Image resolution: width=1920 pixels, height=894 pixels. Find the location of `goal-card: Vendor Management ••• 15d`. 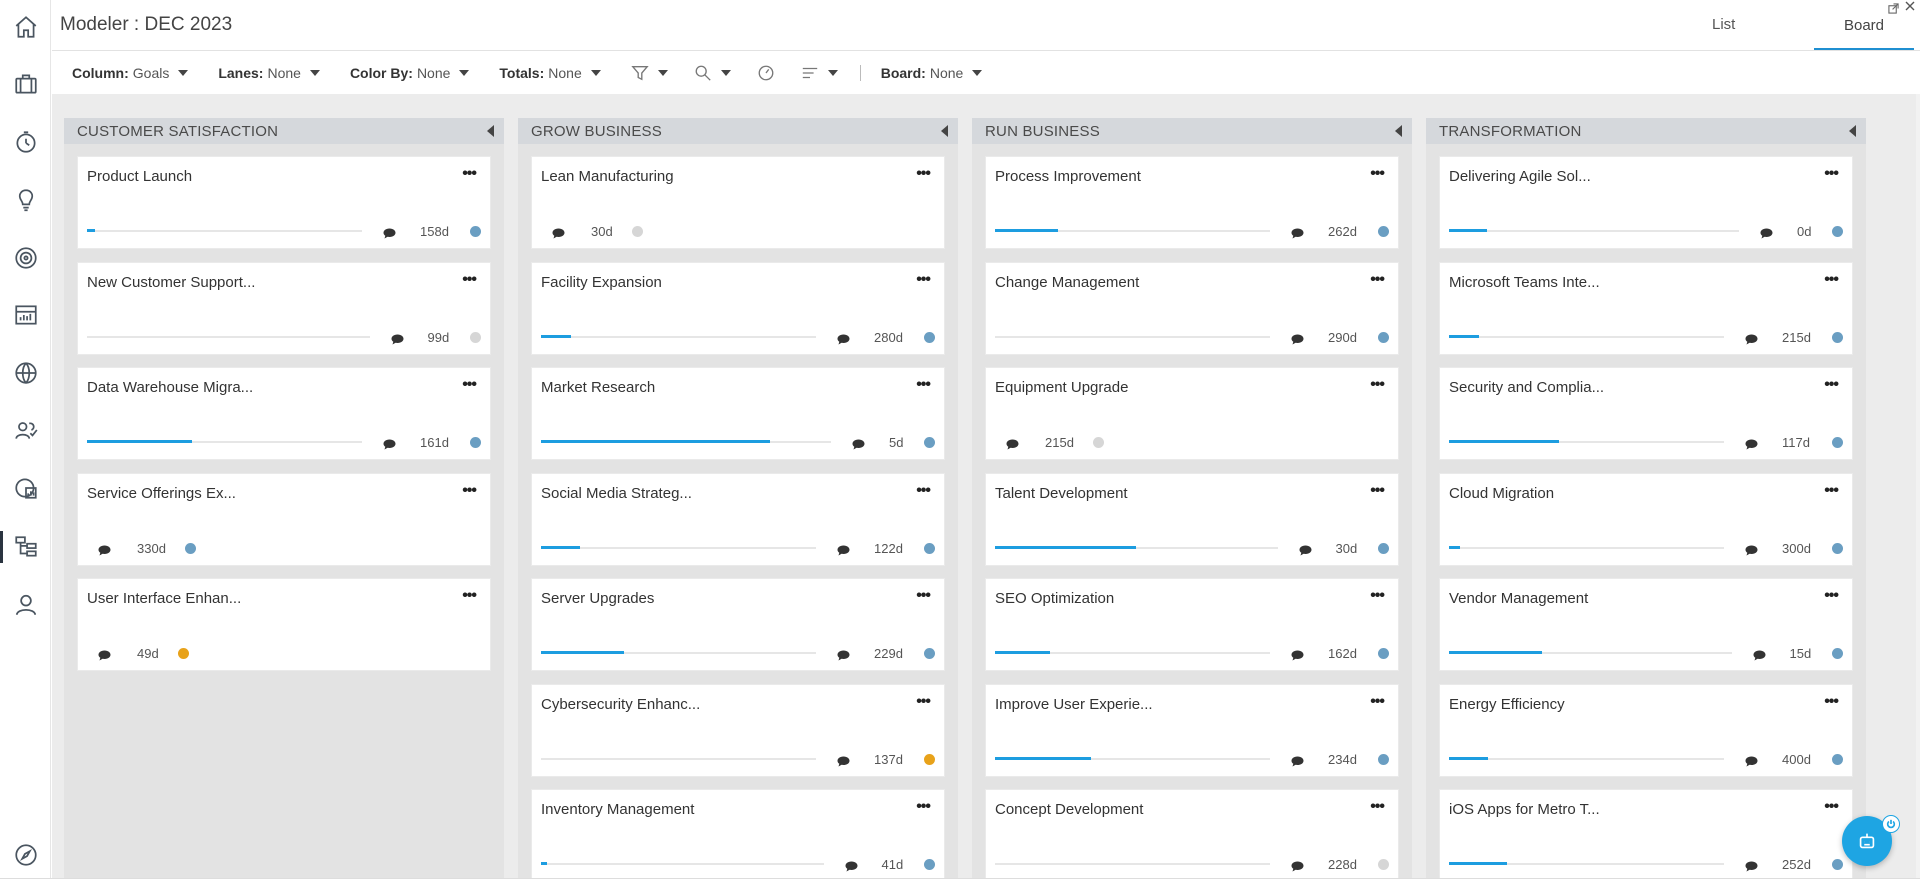

goal-card: Vendor Management ••• 15d is located at coordinates (1646, 624).